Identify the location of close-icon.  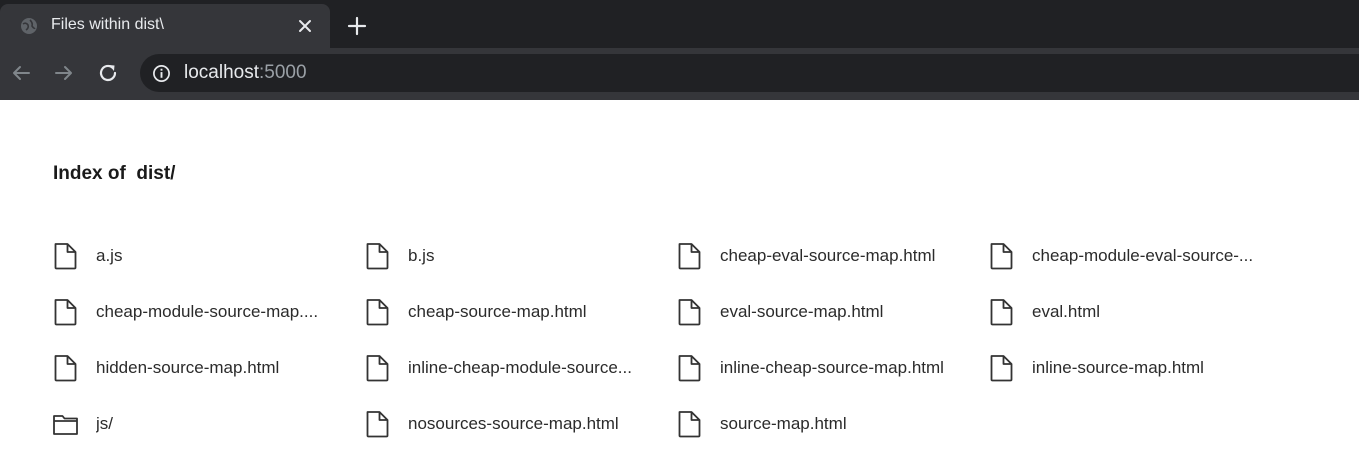
(305, 26).